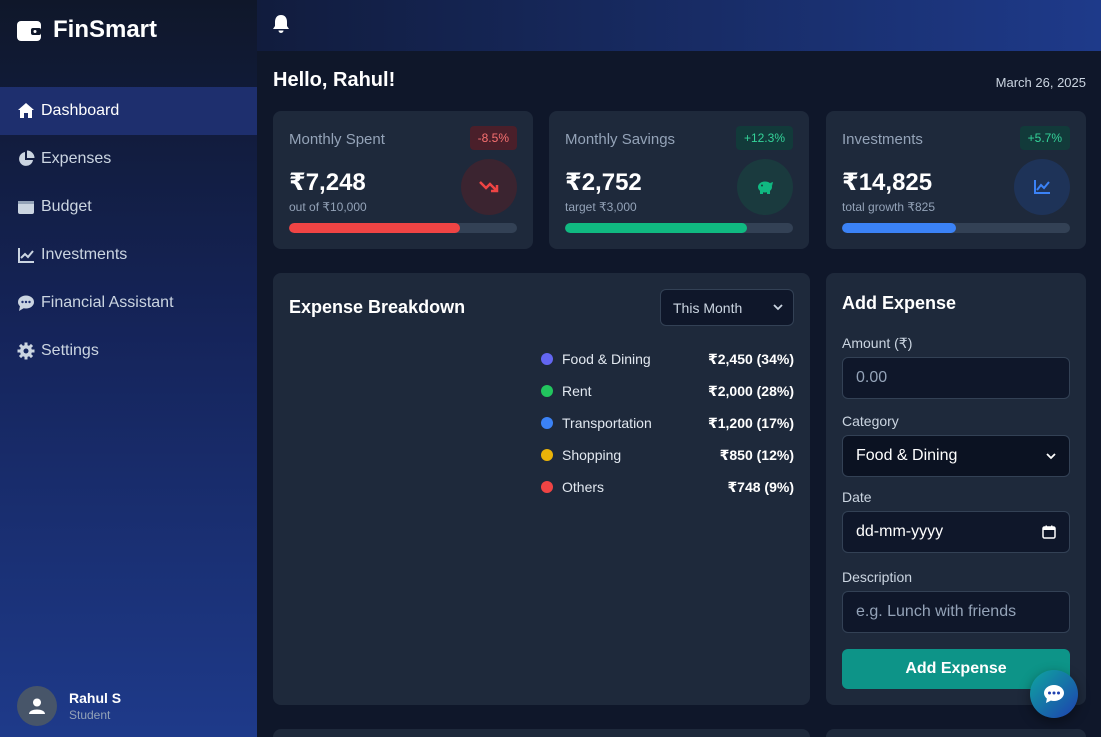 Image resolution: width=1101 pixels, height=737 pixels. What do you see at coordinates (583, 487) in the screenshot?
I see `legend-label: Others` at bounding box center [583, 487].